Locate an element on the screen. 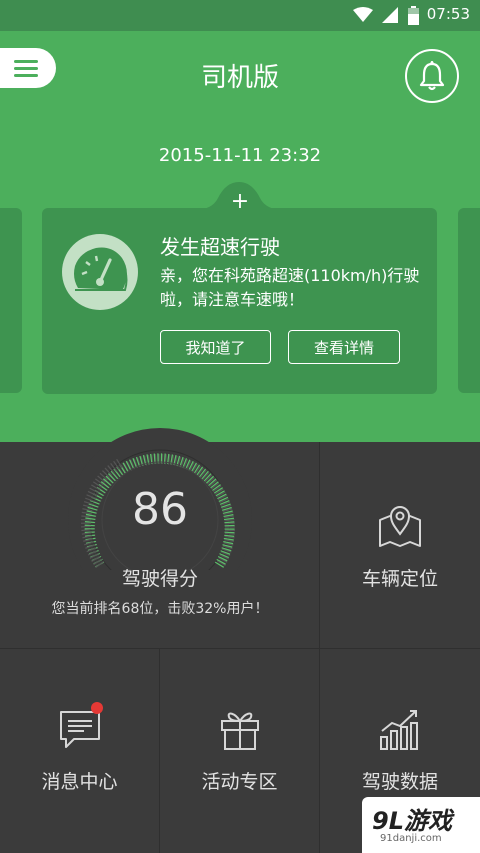  promotions-label: 活动专区 is located at coordinates (239, 782).